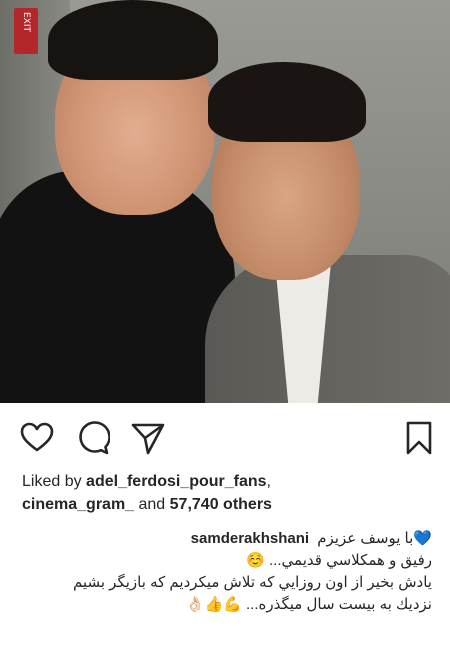 This screenshot has width=450, height=655. What do you see at coordinates (374, 538) in the screenshot?
I see `caption-text-1: با يوسف عزيزم💙` at bounding box center [374, 538].